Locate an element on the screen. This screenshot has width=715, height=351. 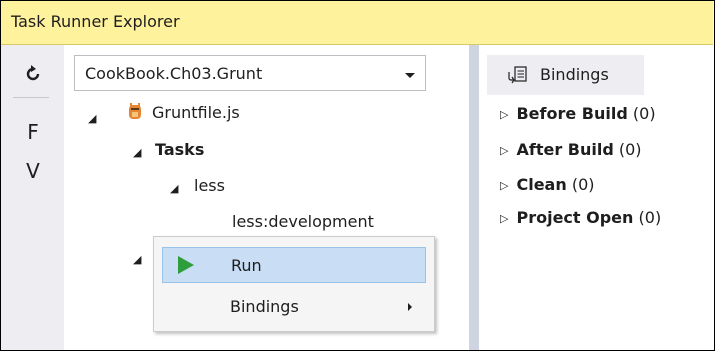
refresh-button is located at coordinates (33, 74).